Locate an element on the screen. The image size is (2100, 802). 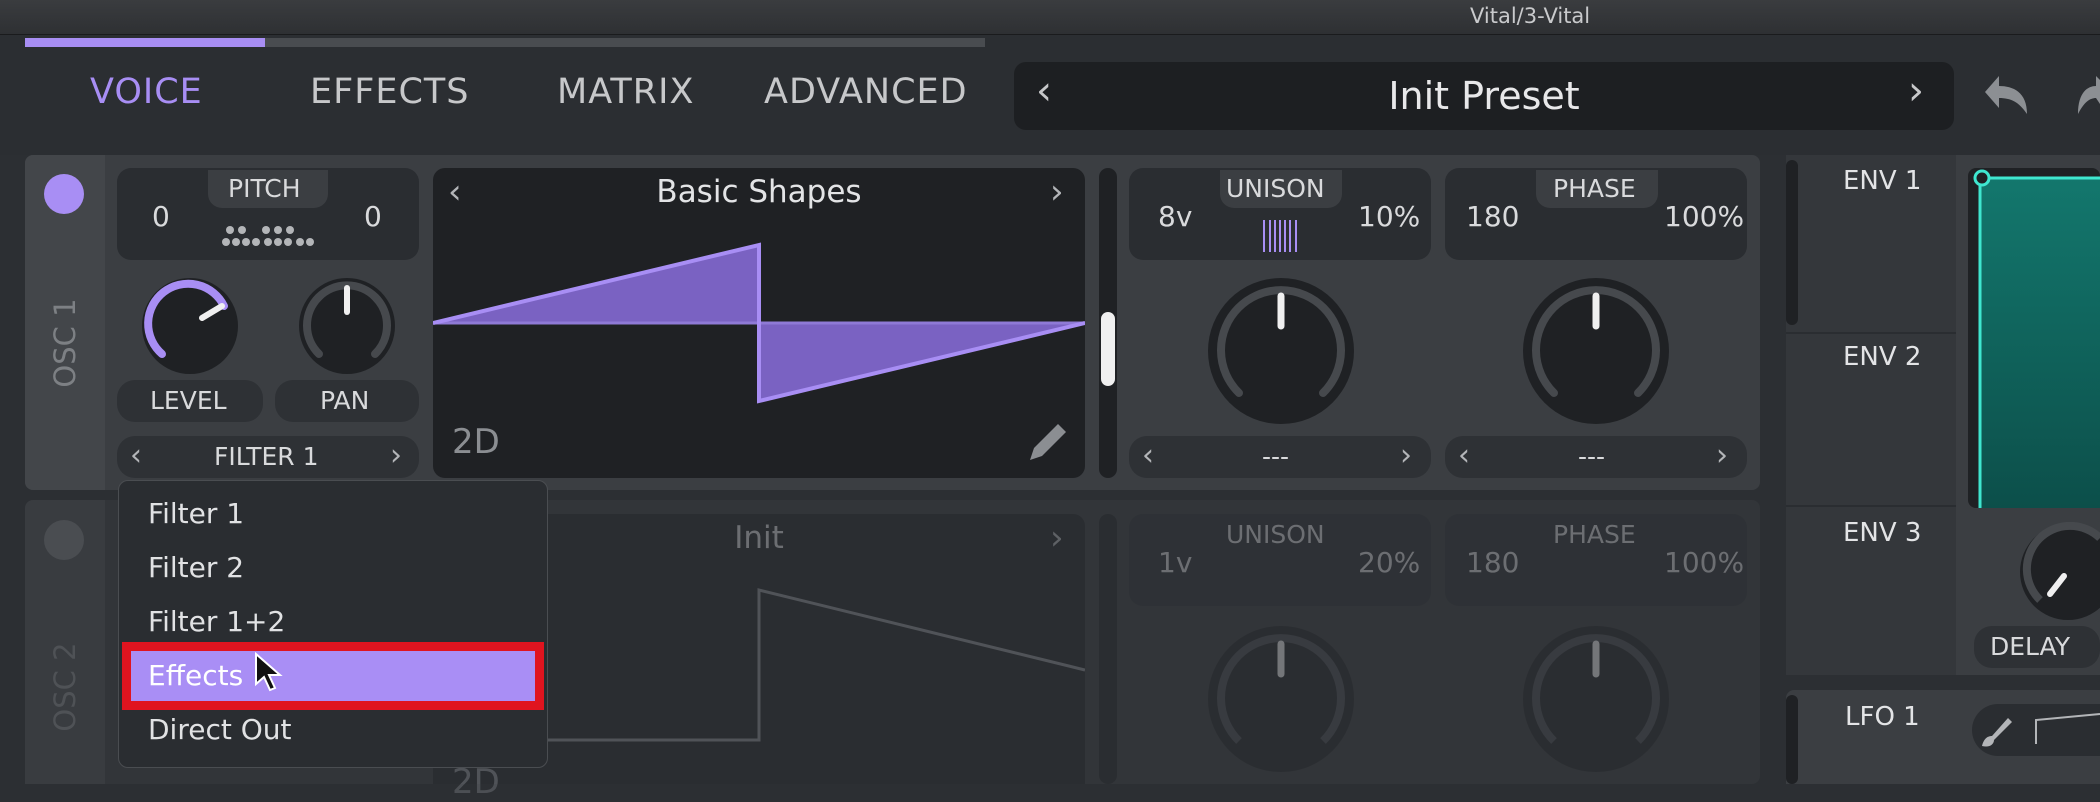
dropdown-item-filter-2: Filter 2 is located at coordinates (196, 567).